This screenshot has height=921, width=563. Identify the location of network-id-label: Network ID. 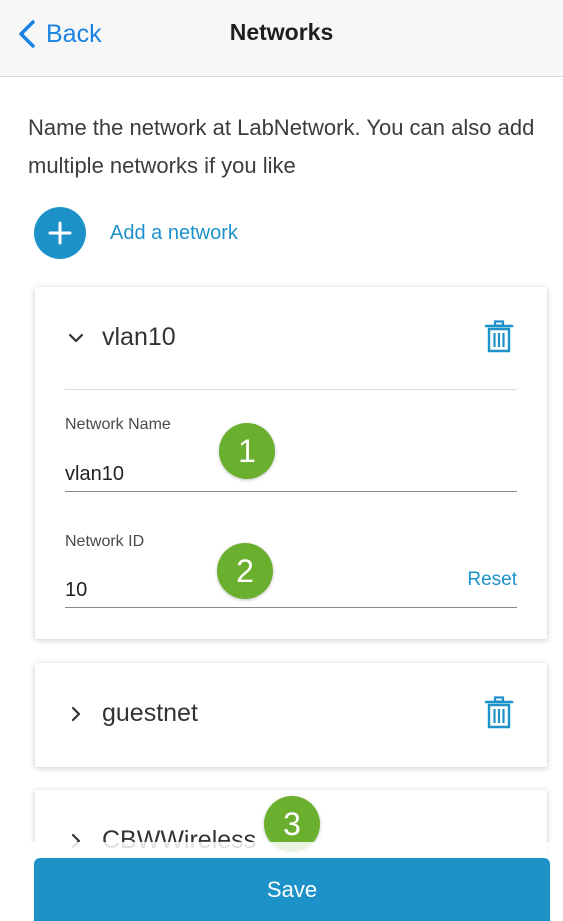
(105, 541).